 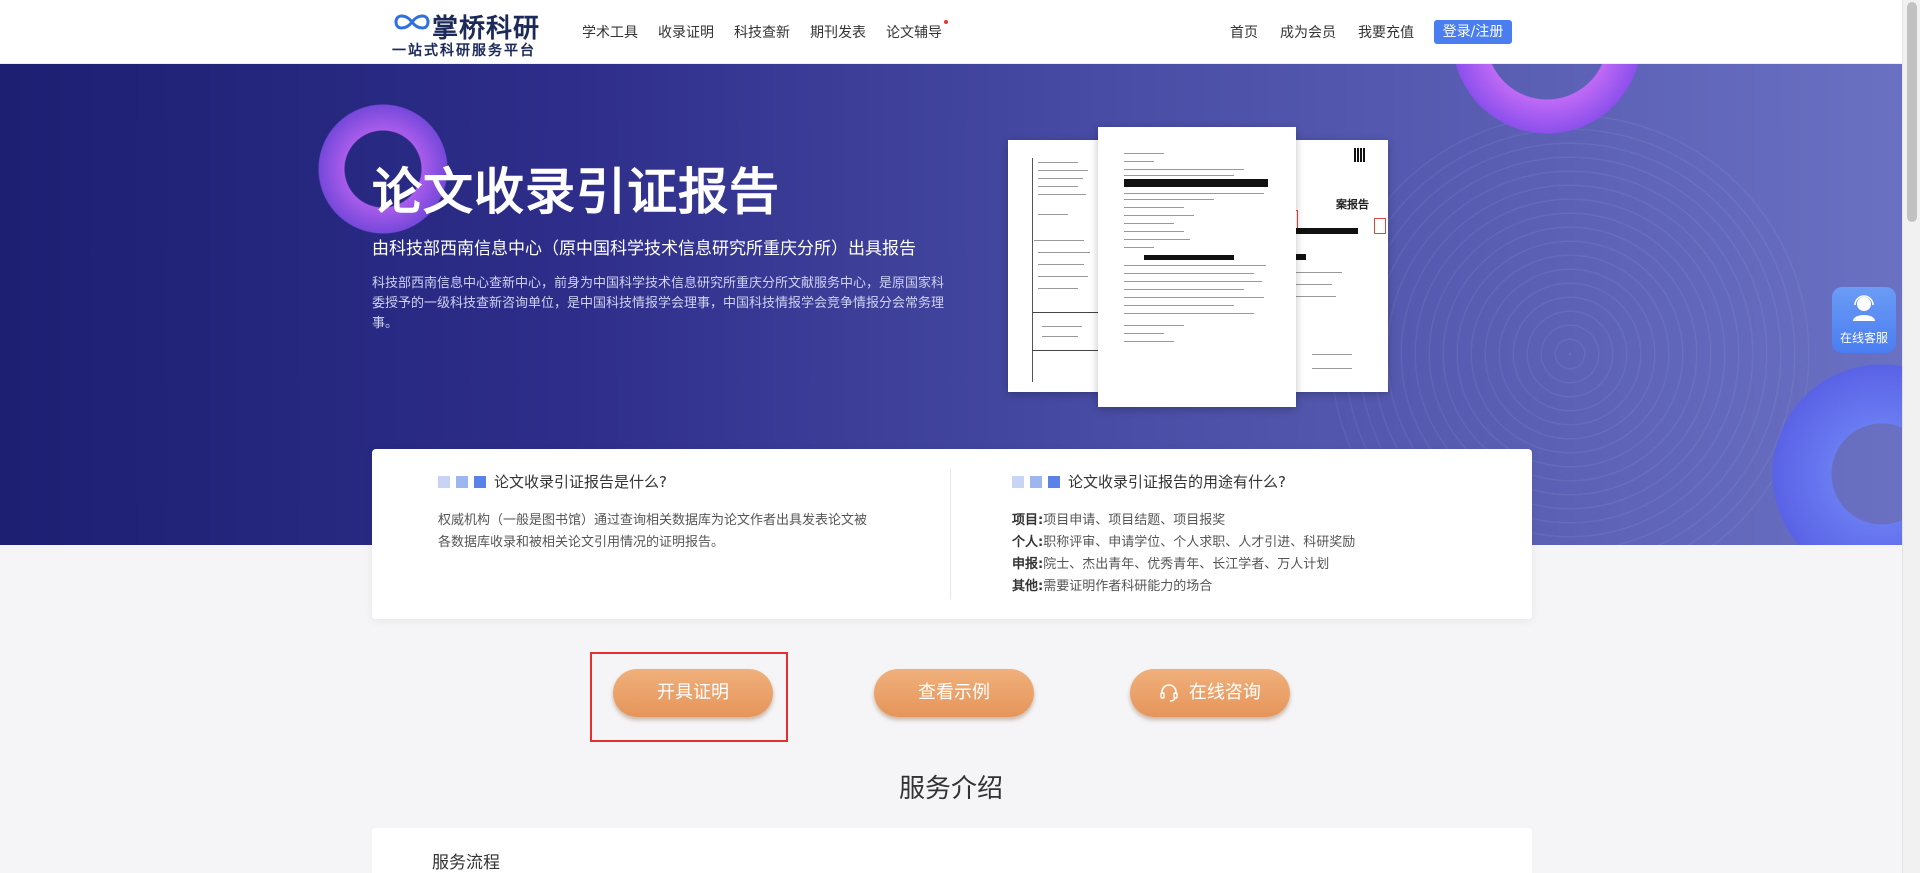 I want to click on new-dot-badge, so click(x=946, y=22).